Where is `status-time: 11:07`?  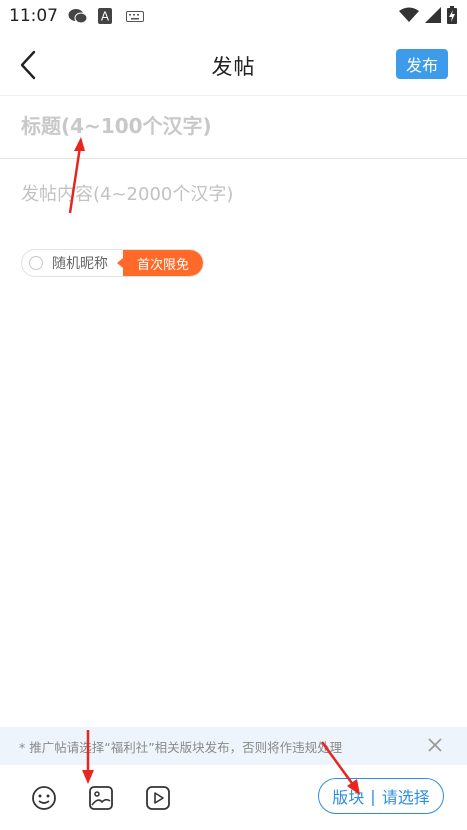
status-time: 11:07 is located at coordinates (33, 16).